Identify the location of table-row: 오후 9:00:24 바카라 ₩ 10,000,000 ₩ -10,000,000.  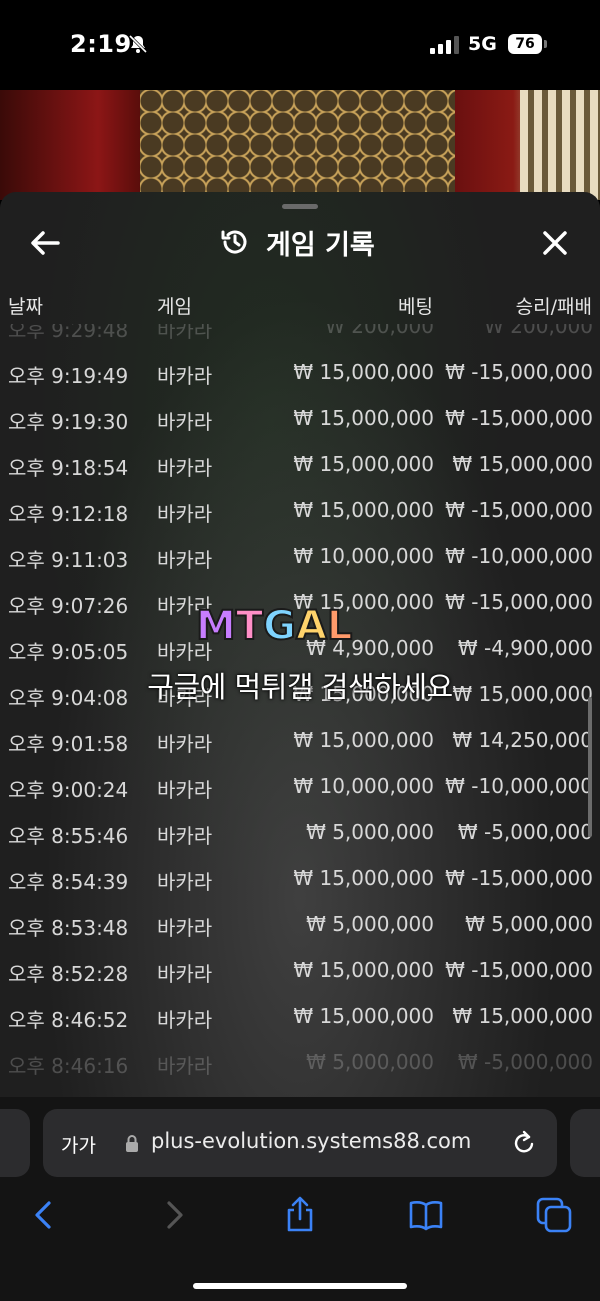
(300, 785).